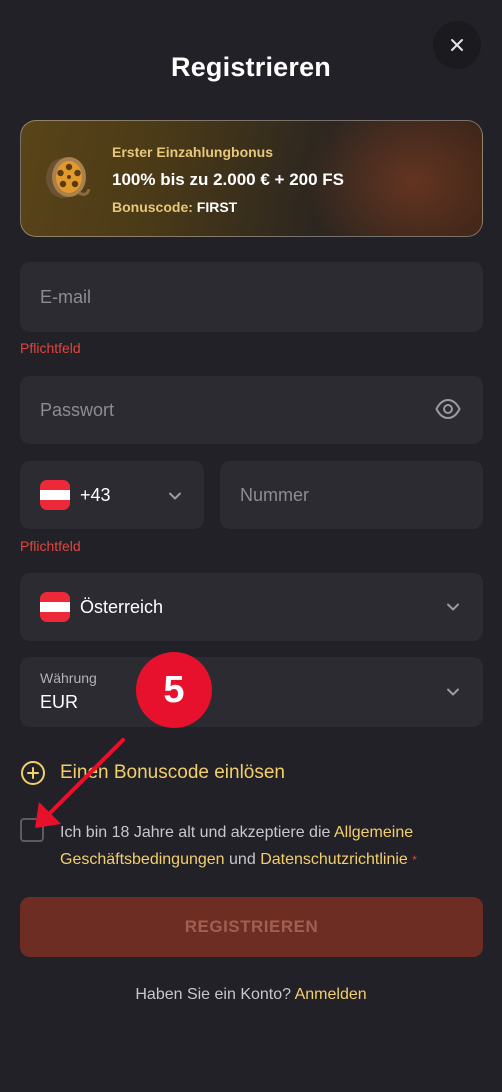  I want to click on login-prompt-text: Haben Sie ein Konto?, so click(213, 994).